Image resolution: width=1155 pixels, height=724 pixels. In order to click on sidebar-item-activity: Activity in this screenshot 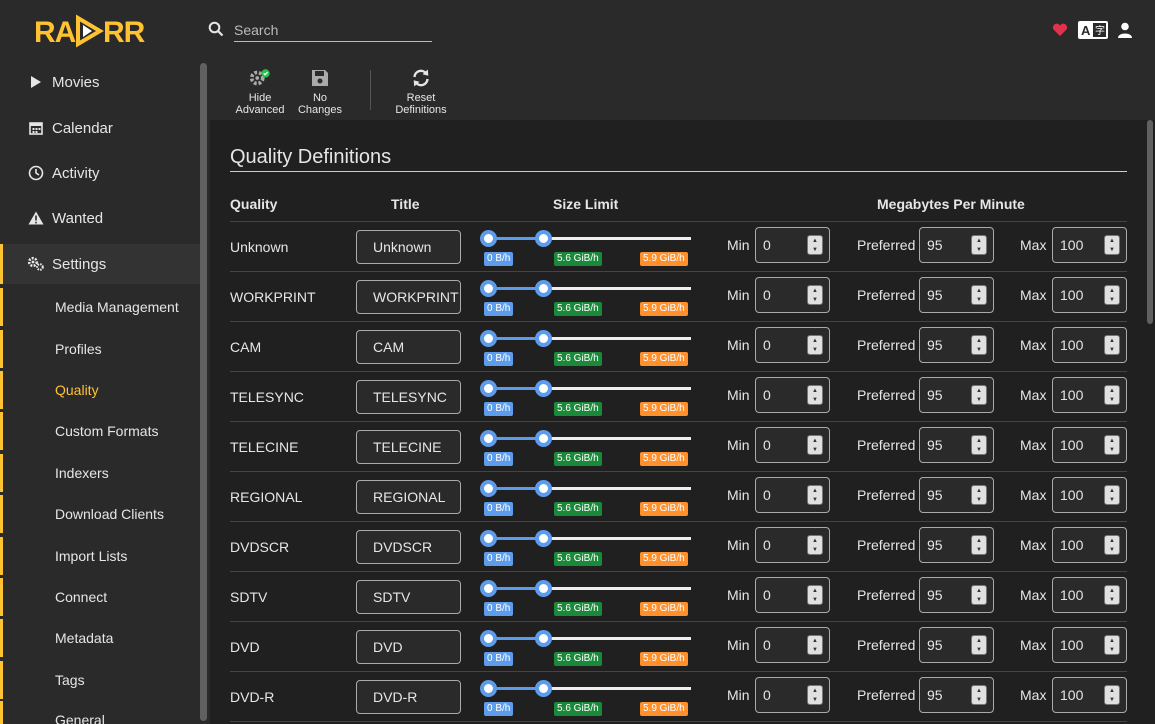, I will do `click(100, 173)`.